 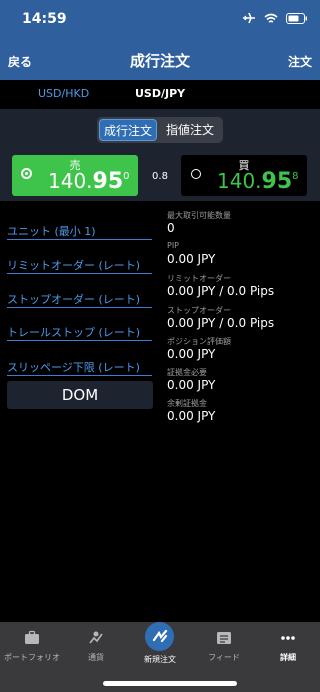 What do you see at coordinates (160, 176) in the screenshot?
I see `spread-value: 0.8` at bounding box center [160, 176].